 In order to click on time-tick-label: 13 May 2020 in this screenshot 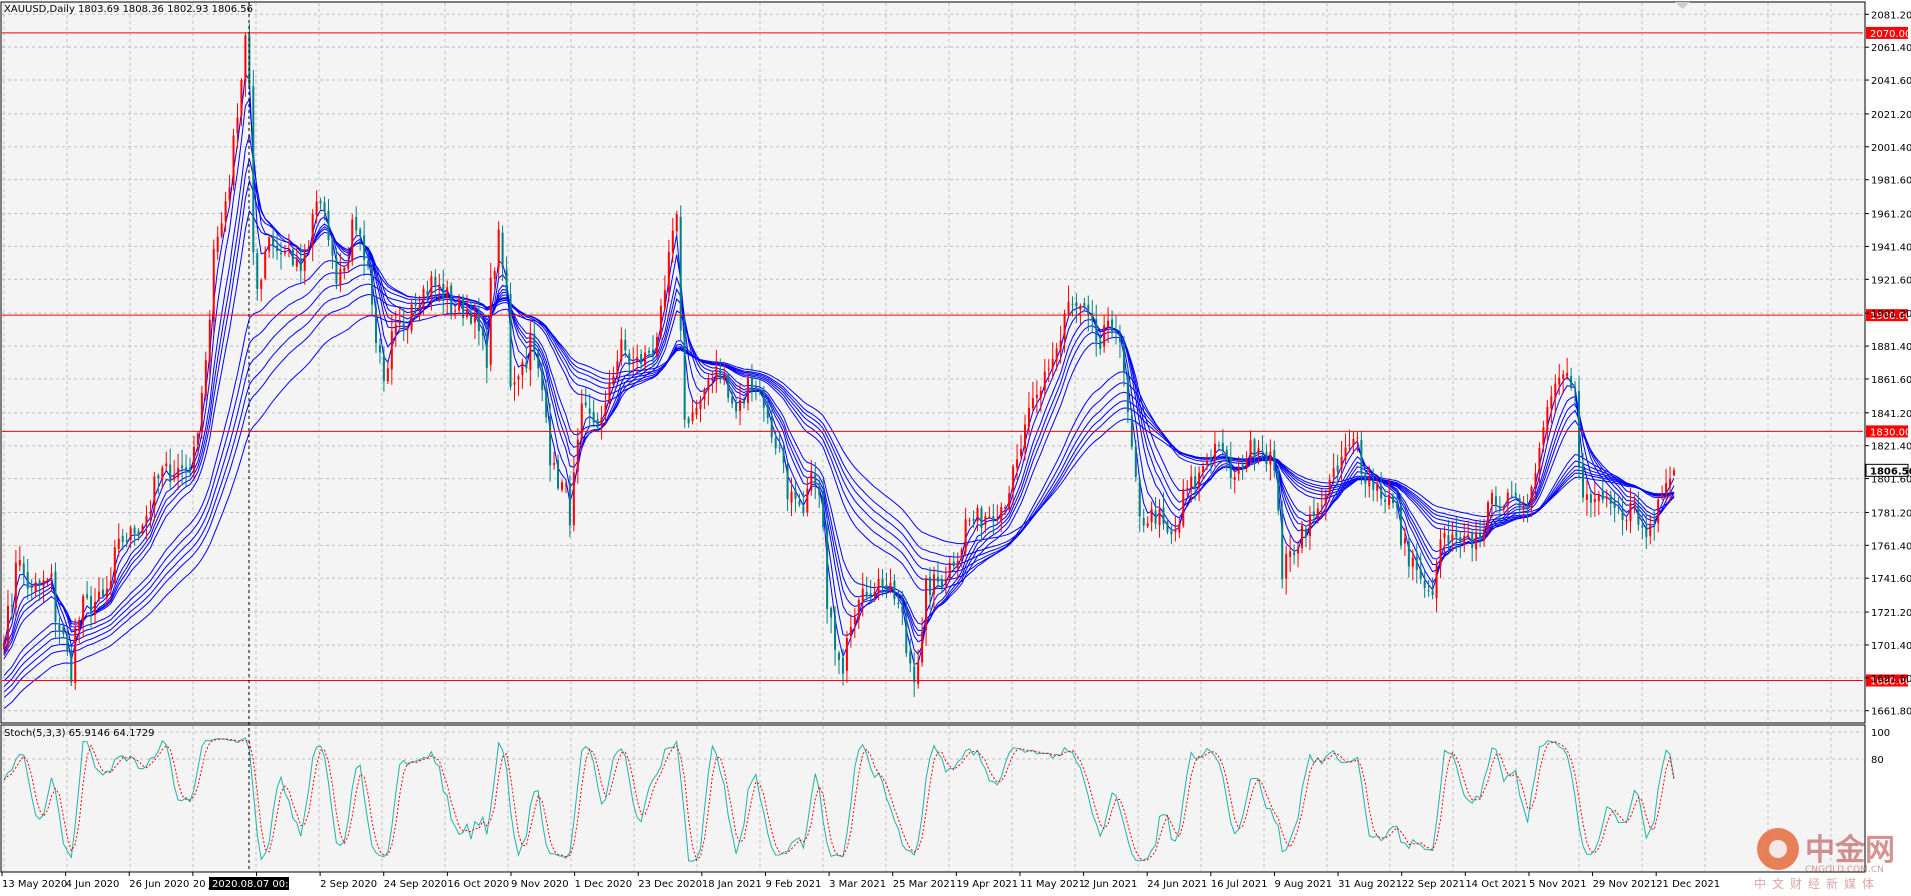, I will do `click(34, 884)`.